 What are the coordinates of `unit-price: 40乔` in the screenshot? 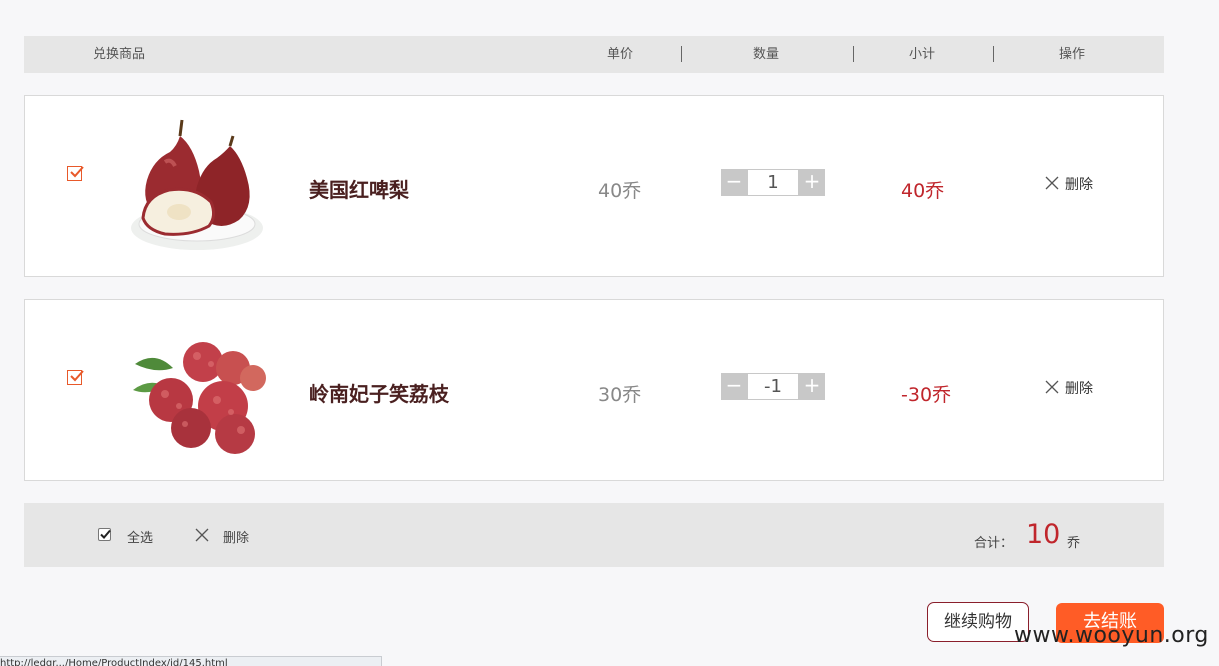 It's located at (620, 191).